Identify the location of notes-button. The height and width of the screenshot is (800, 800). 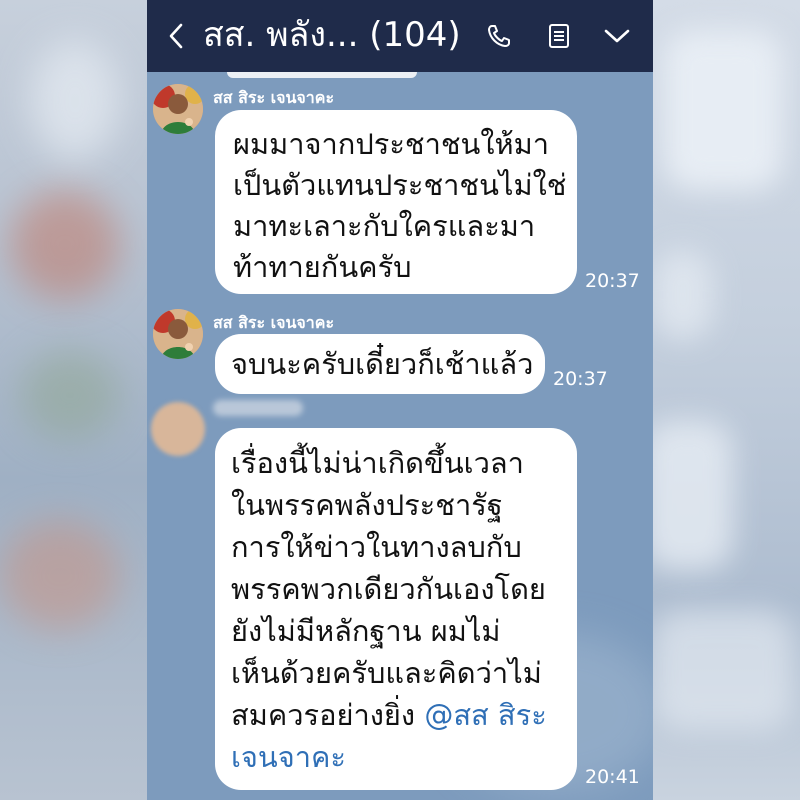
(559, 36).